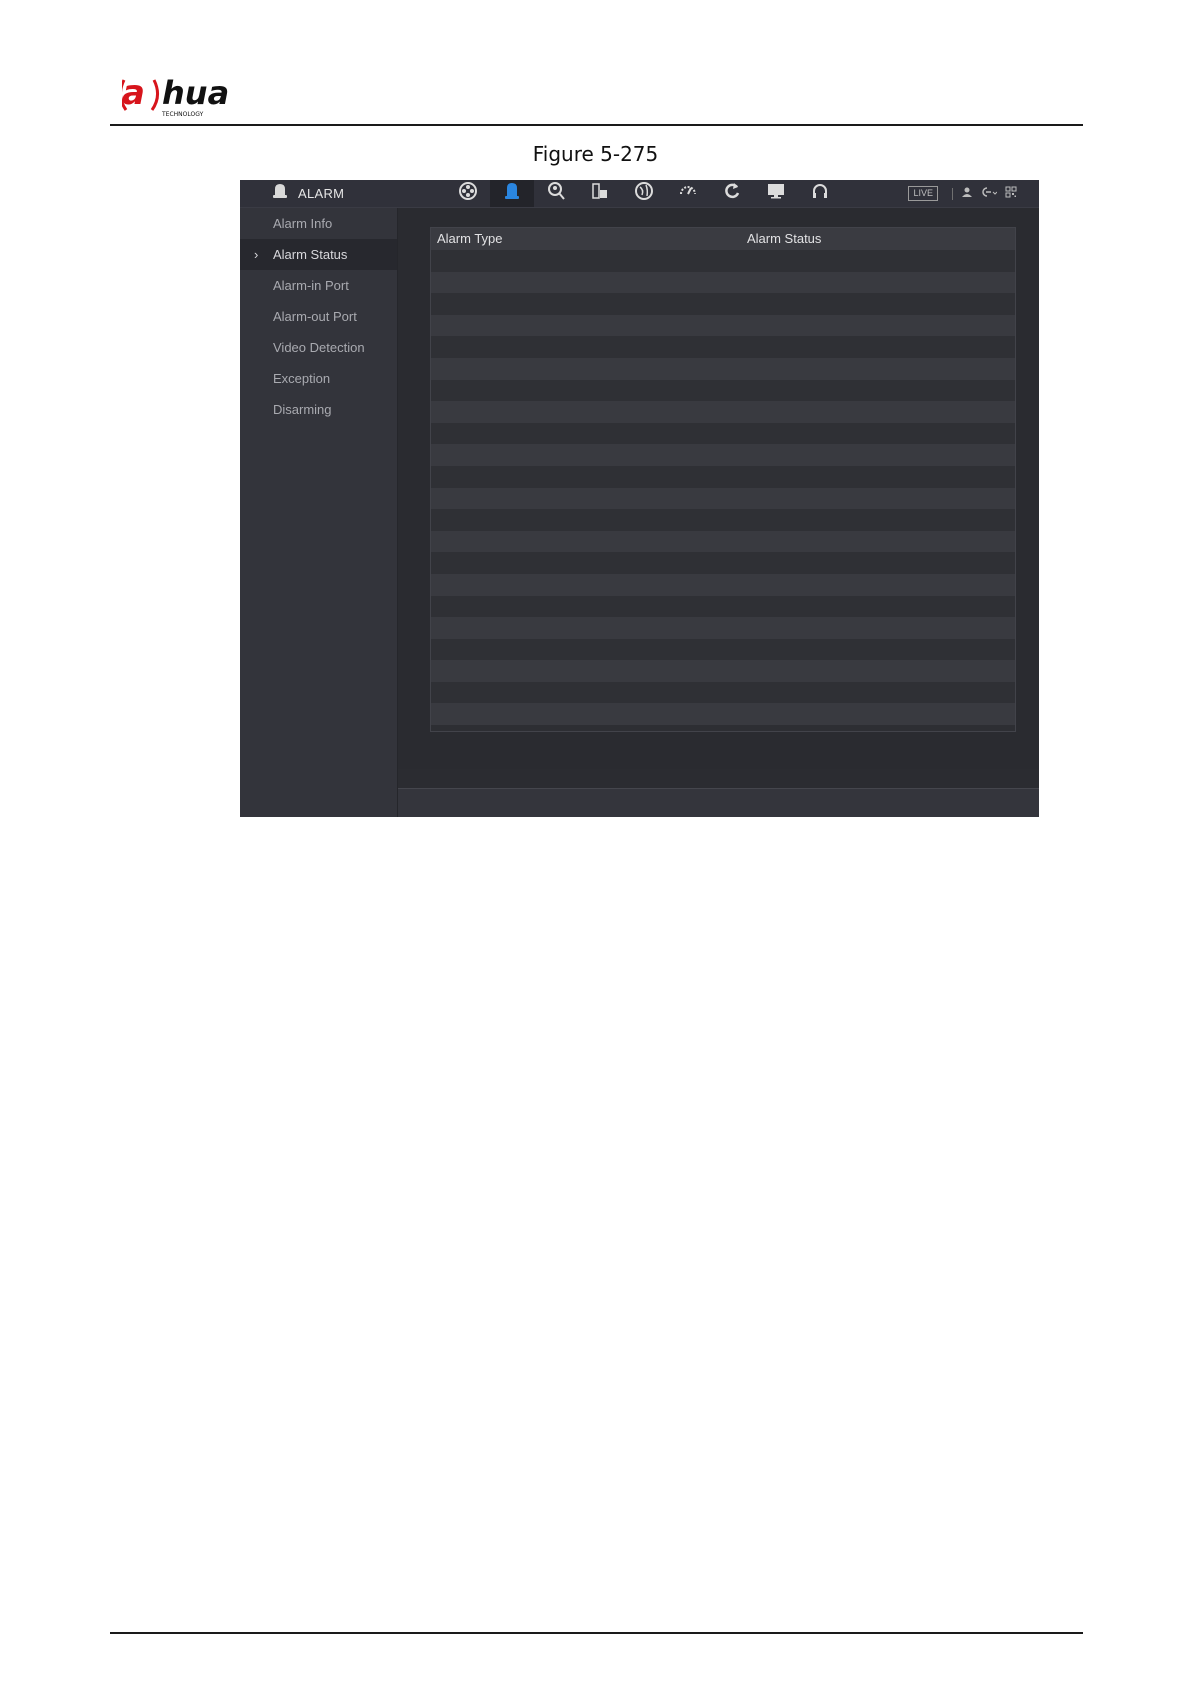 Image resolution: width=1191 pixels, height=1684 pixels. I want to click on sidebar-item-alarm-info: Alarm Info, so click(318, 223).